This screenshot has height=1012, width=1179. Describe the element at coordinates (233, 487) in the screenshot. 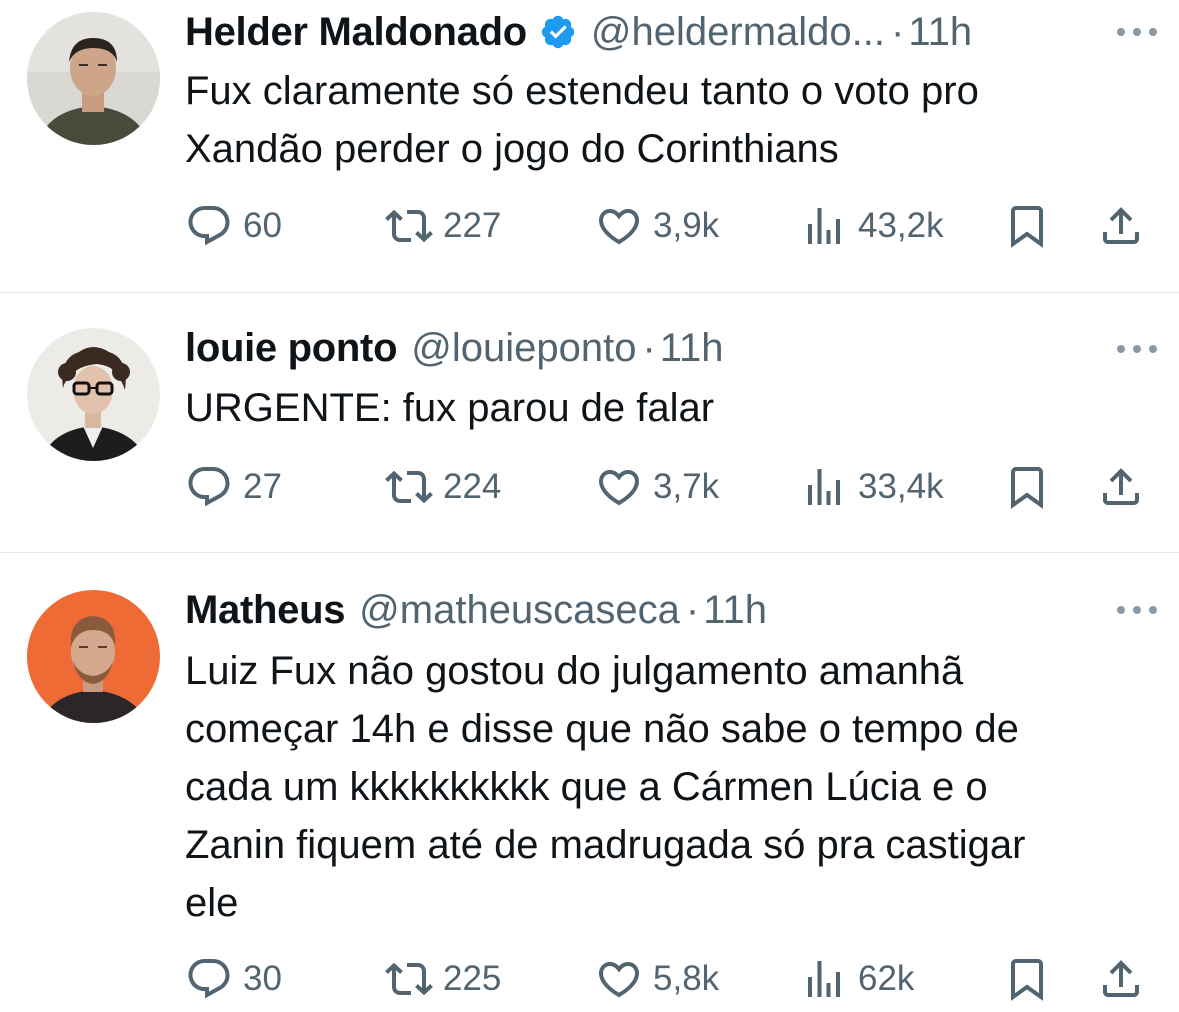

I see `reply-button: 27` at that location.